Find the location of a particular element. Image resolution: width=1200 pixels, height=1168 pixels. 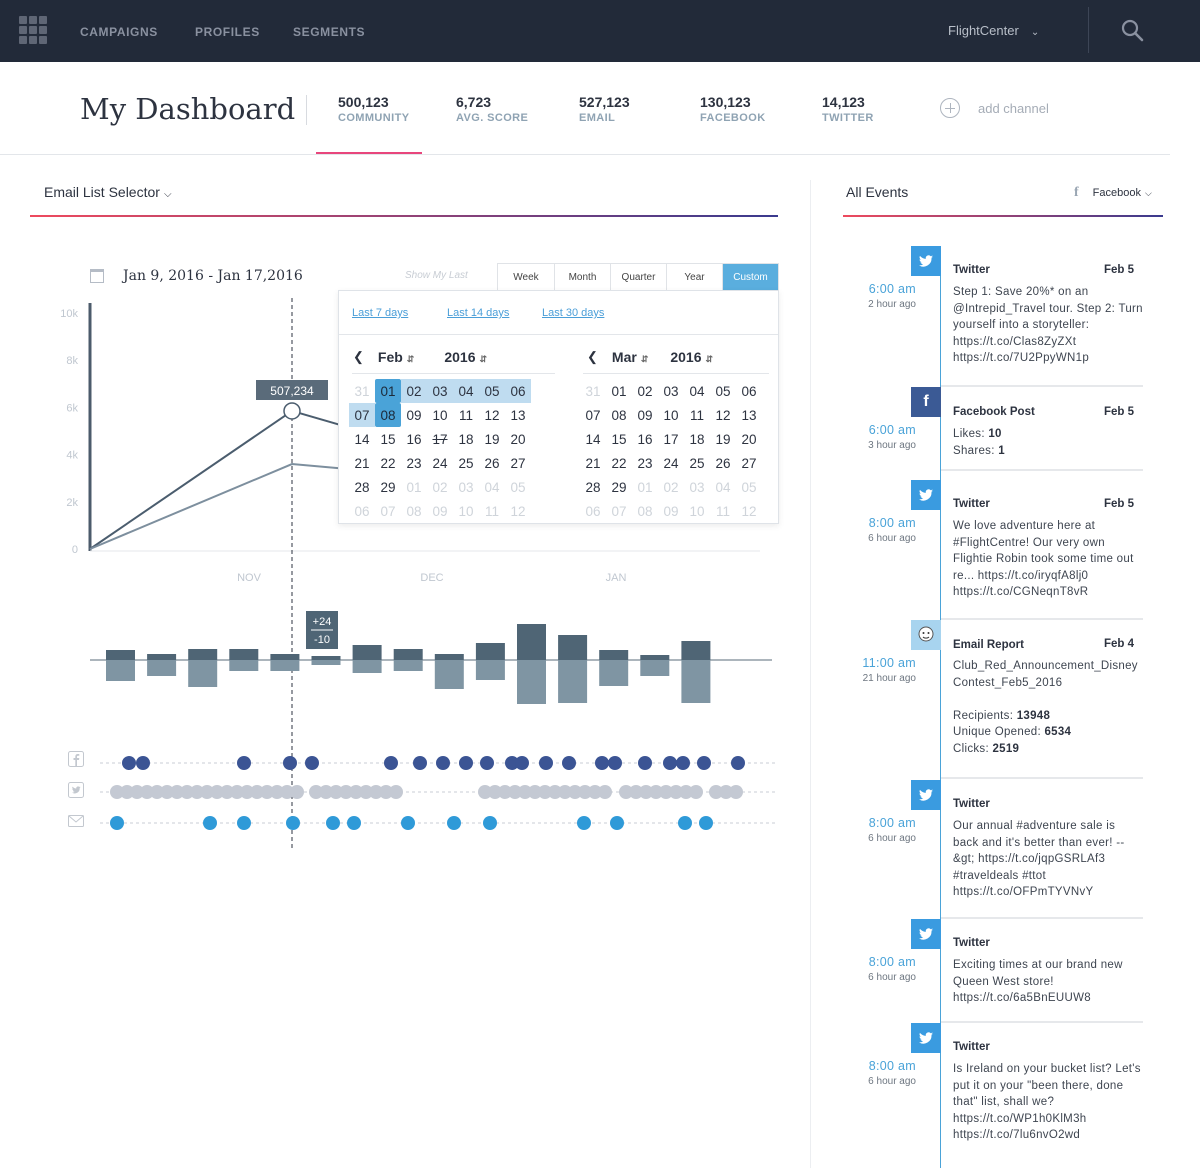

year-select-feb: 2016 ⇵ is located at coordinates (465, 357).